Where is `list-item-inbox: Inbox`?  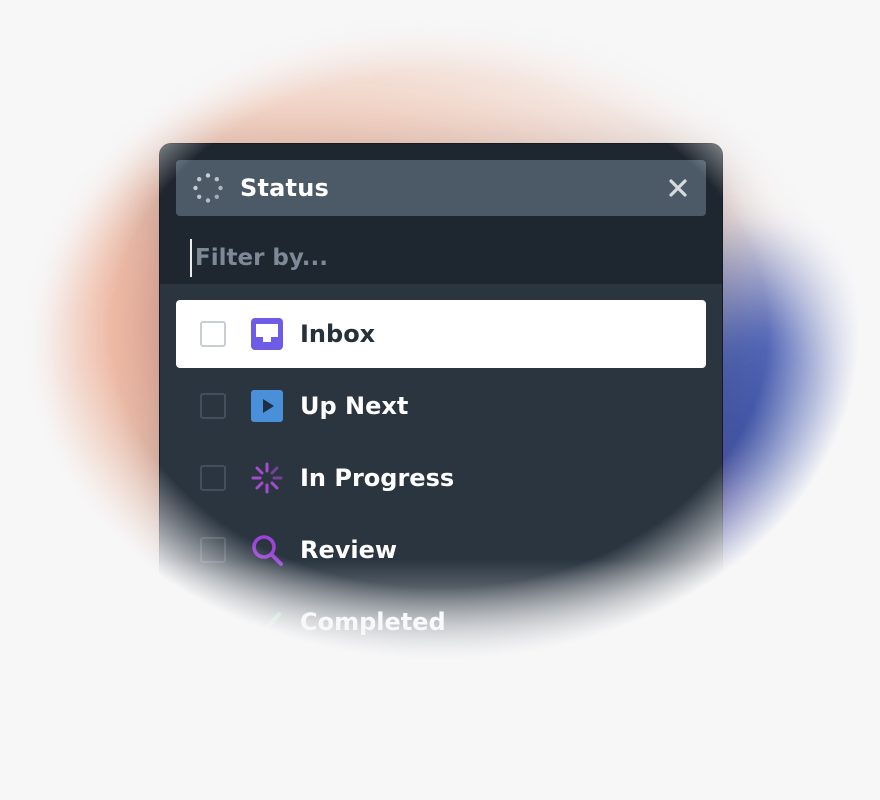
list-item-inbox: Inbox is located at coordinates (441, 334).